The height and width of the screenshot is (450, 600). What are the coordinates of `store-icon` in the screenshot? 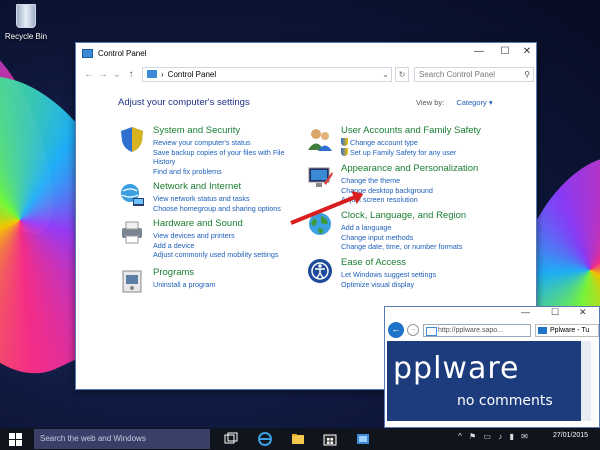 It's located at (330, 439).